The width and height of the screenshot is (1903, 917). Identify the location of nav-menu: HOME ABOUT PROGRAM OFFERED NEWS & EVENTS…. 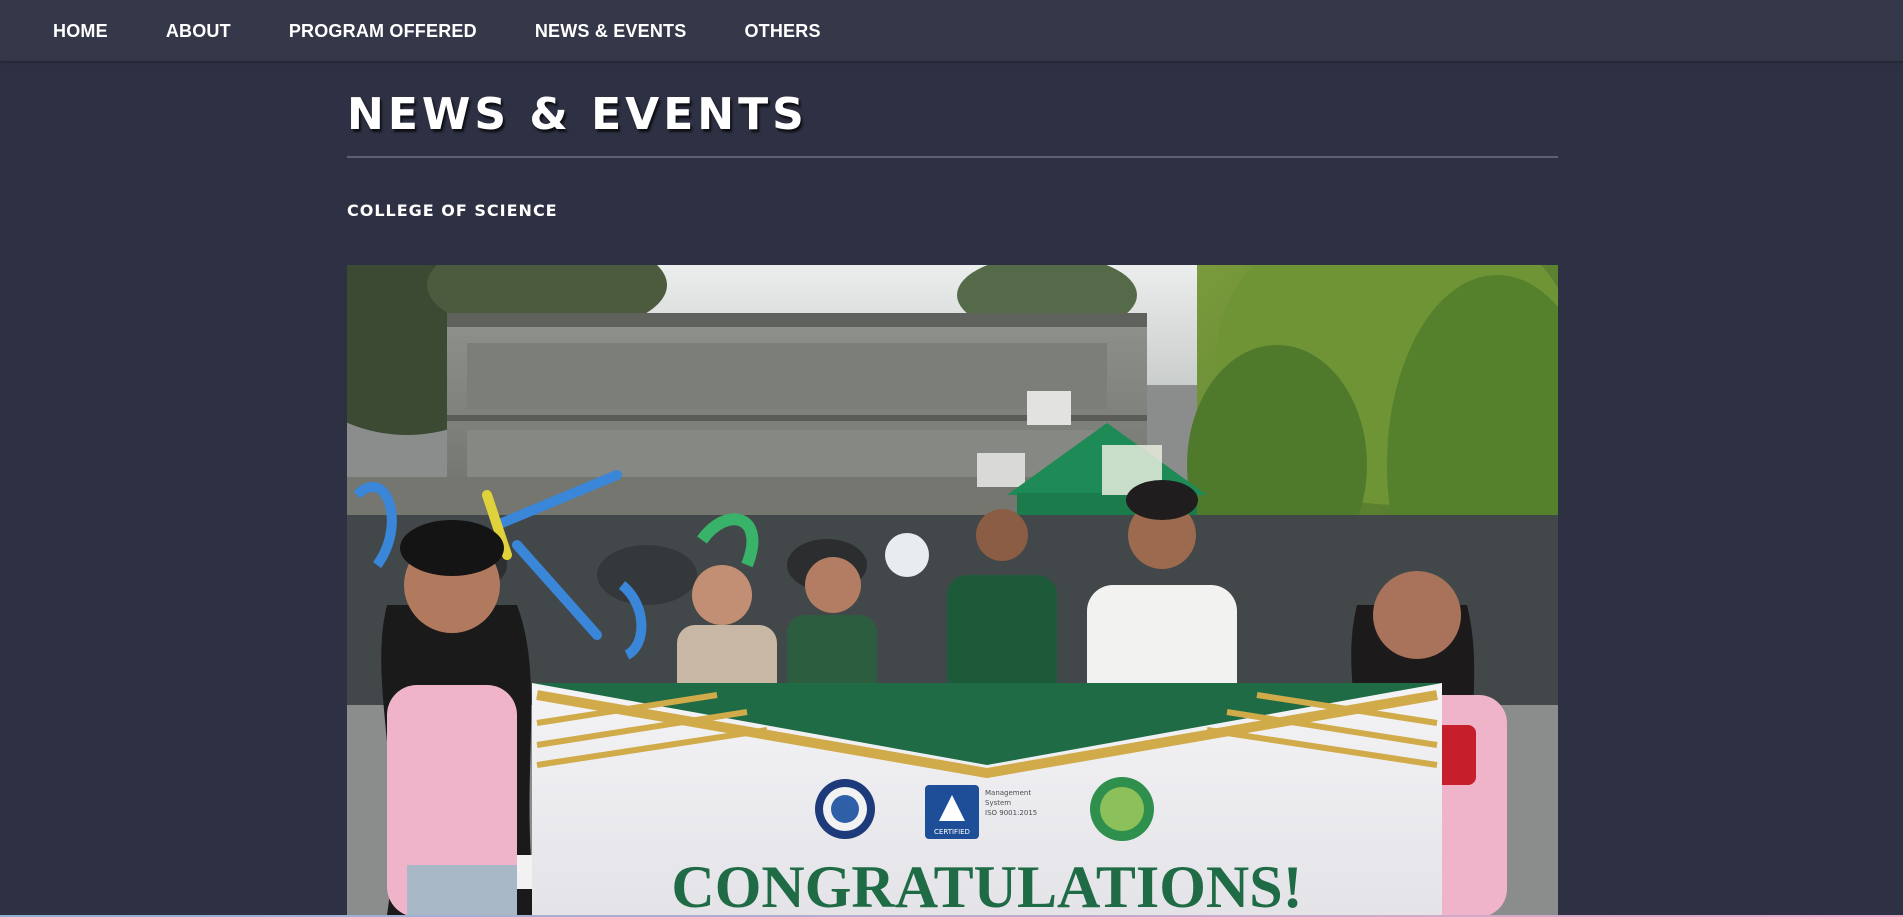
(951, 30).